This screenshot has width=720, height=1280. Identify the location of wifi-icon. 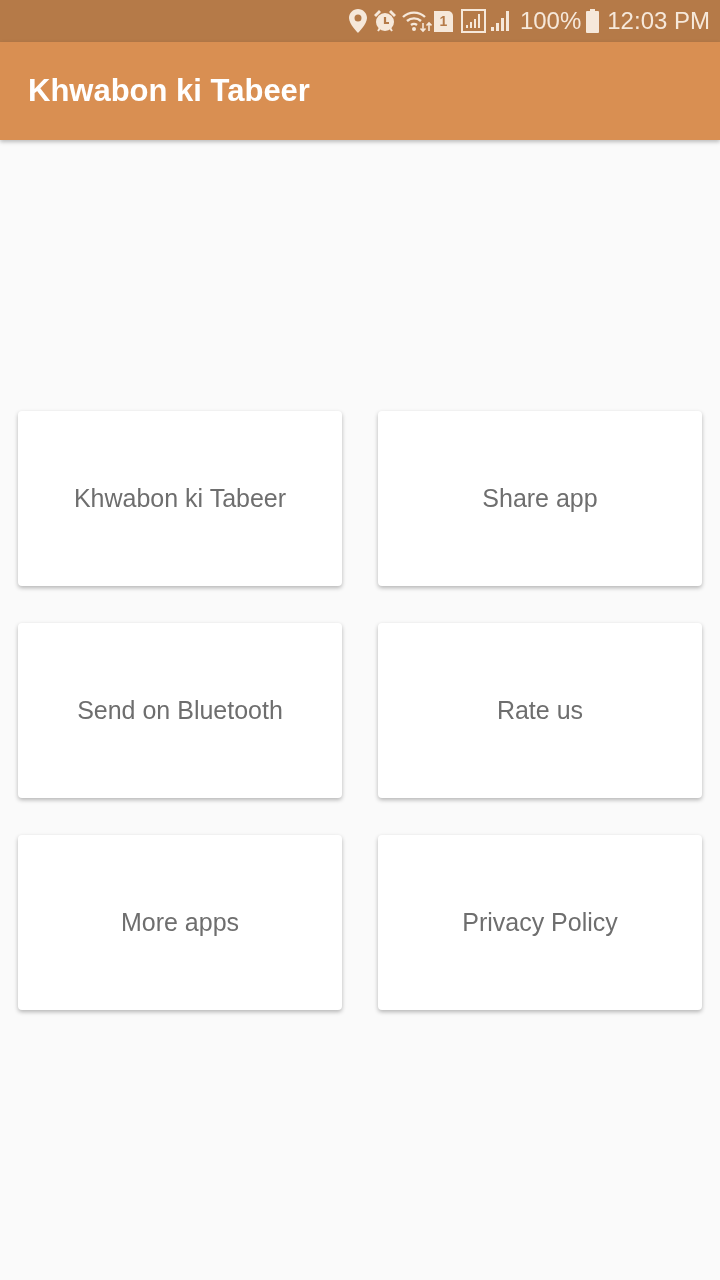
(416, 21).